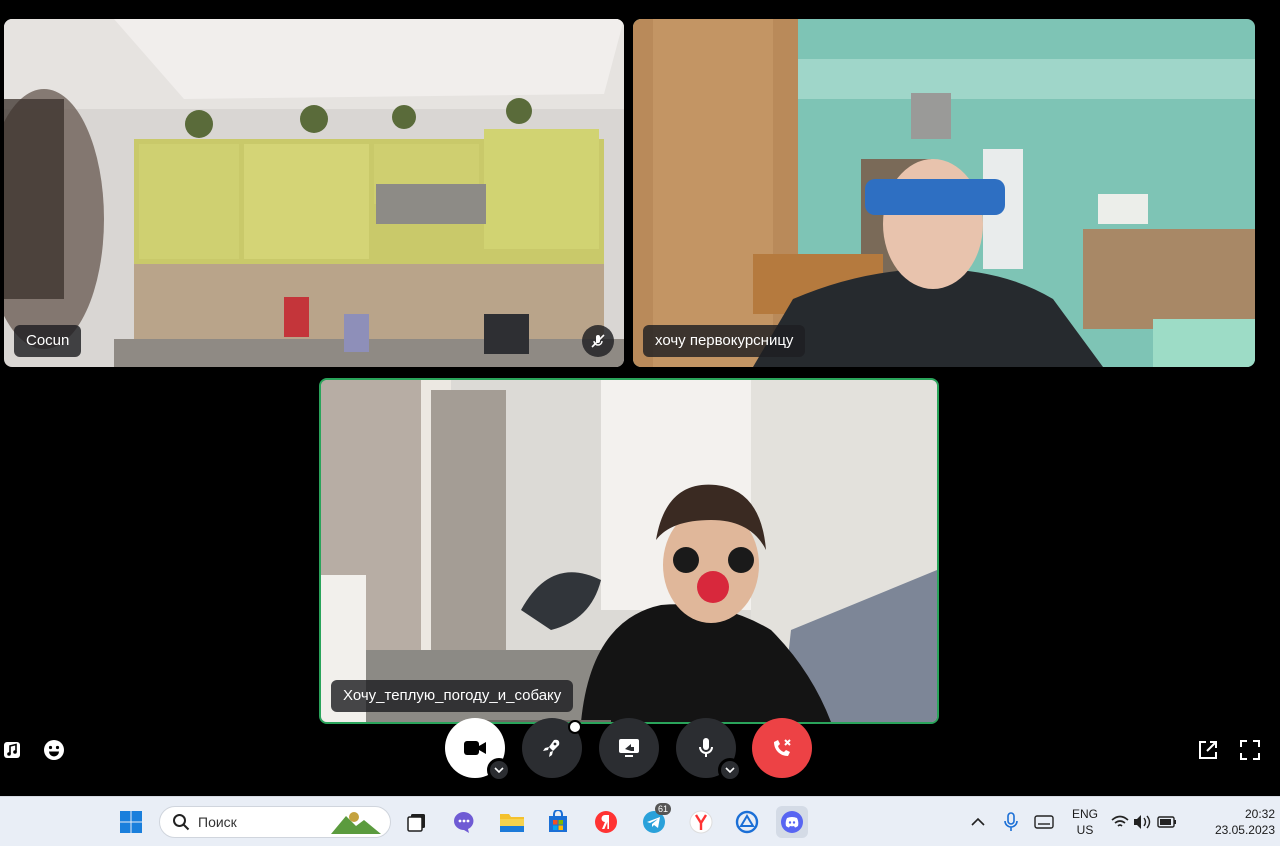 This screenshot has height=846, width=1280. I want to click on microsoft-store-icon, so click(558, 822).